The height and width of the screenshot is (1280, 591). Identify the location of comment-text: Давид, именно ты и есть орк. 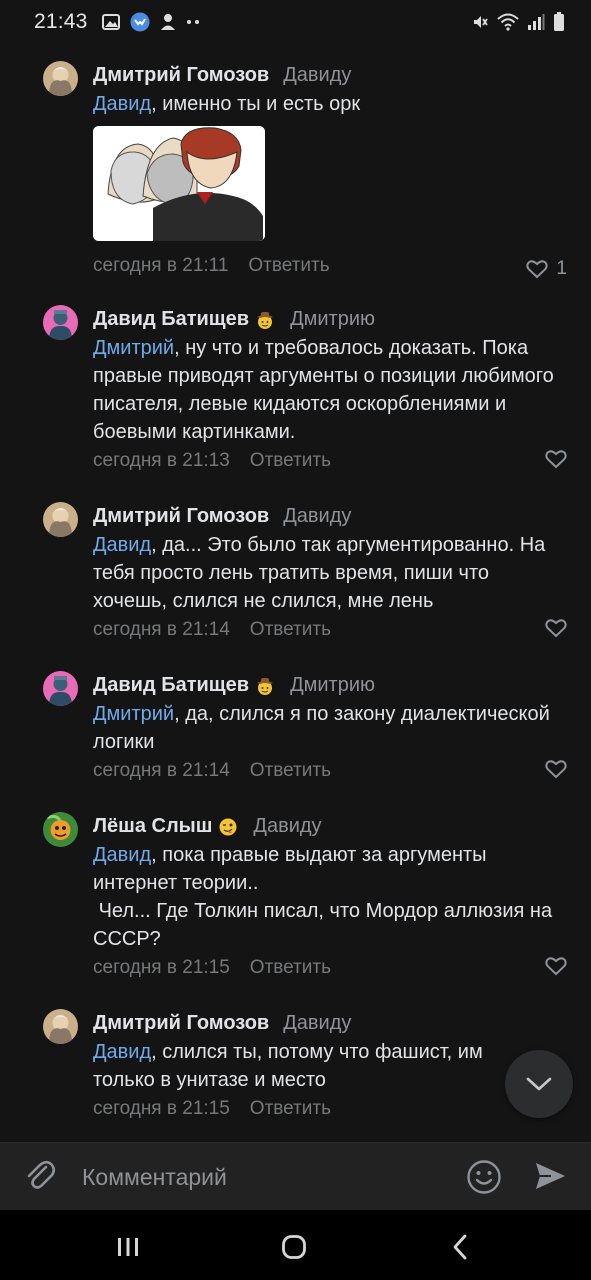
(227, 104).